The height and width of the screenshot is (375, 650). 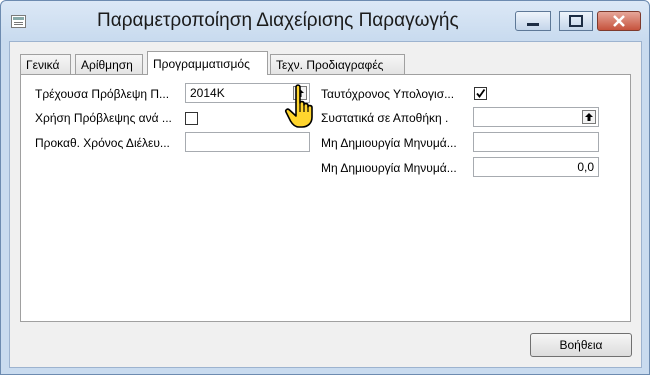 What do you see at coordinates (298, 106) in the screenshot?
I see `hand-pointer-icon` at bounding box center [298, 106].